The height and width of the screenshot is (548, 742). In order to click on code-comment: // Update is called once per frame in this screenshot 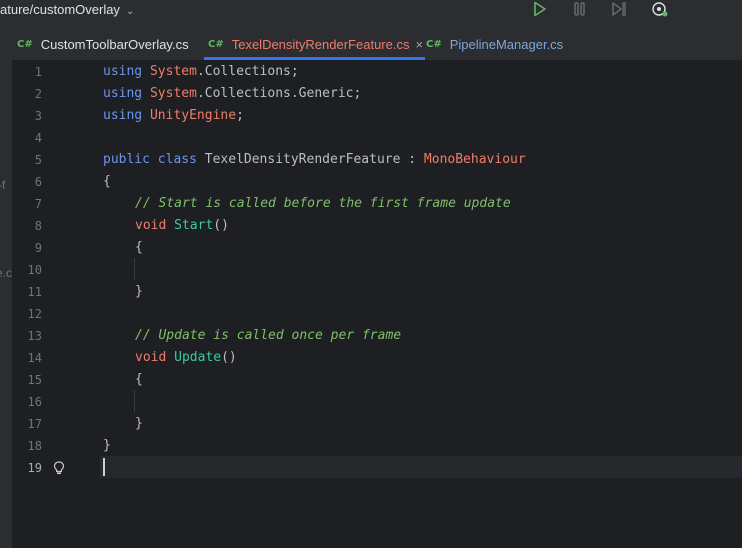, I will do `click(268, 335)`.